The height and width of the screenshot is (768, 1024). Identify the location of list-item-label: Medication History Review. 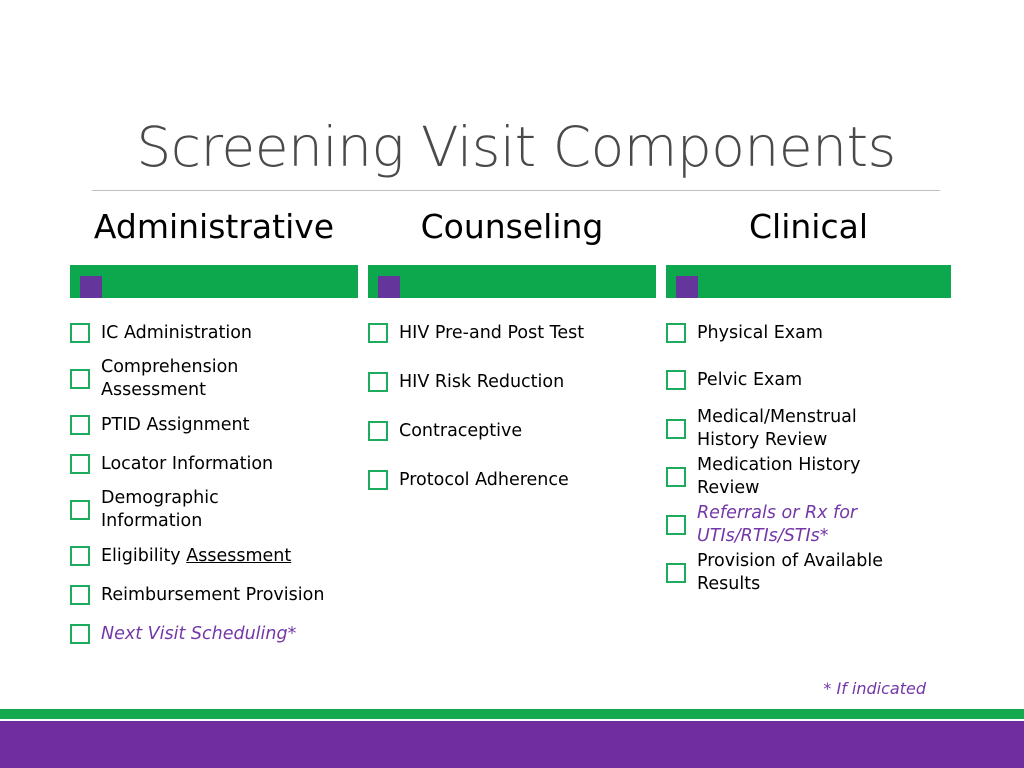
(779, 476).